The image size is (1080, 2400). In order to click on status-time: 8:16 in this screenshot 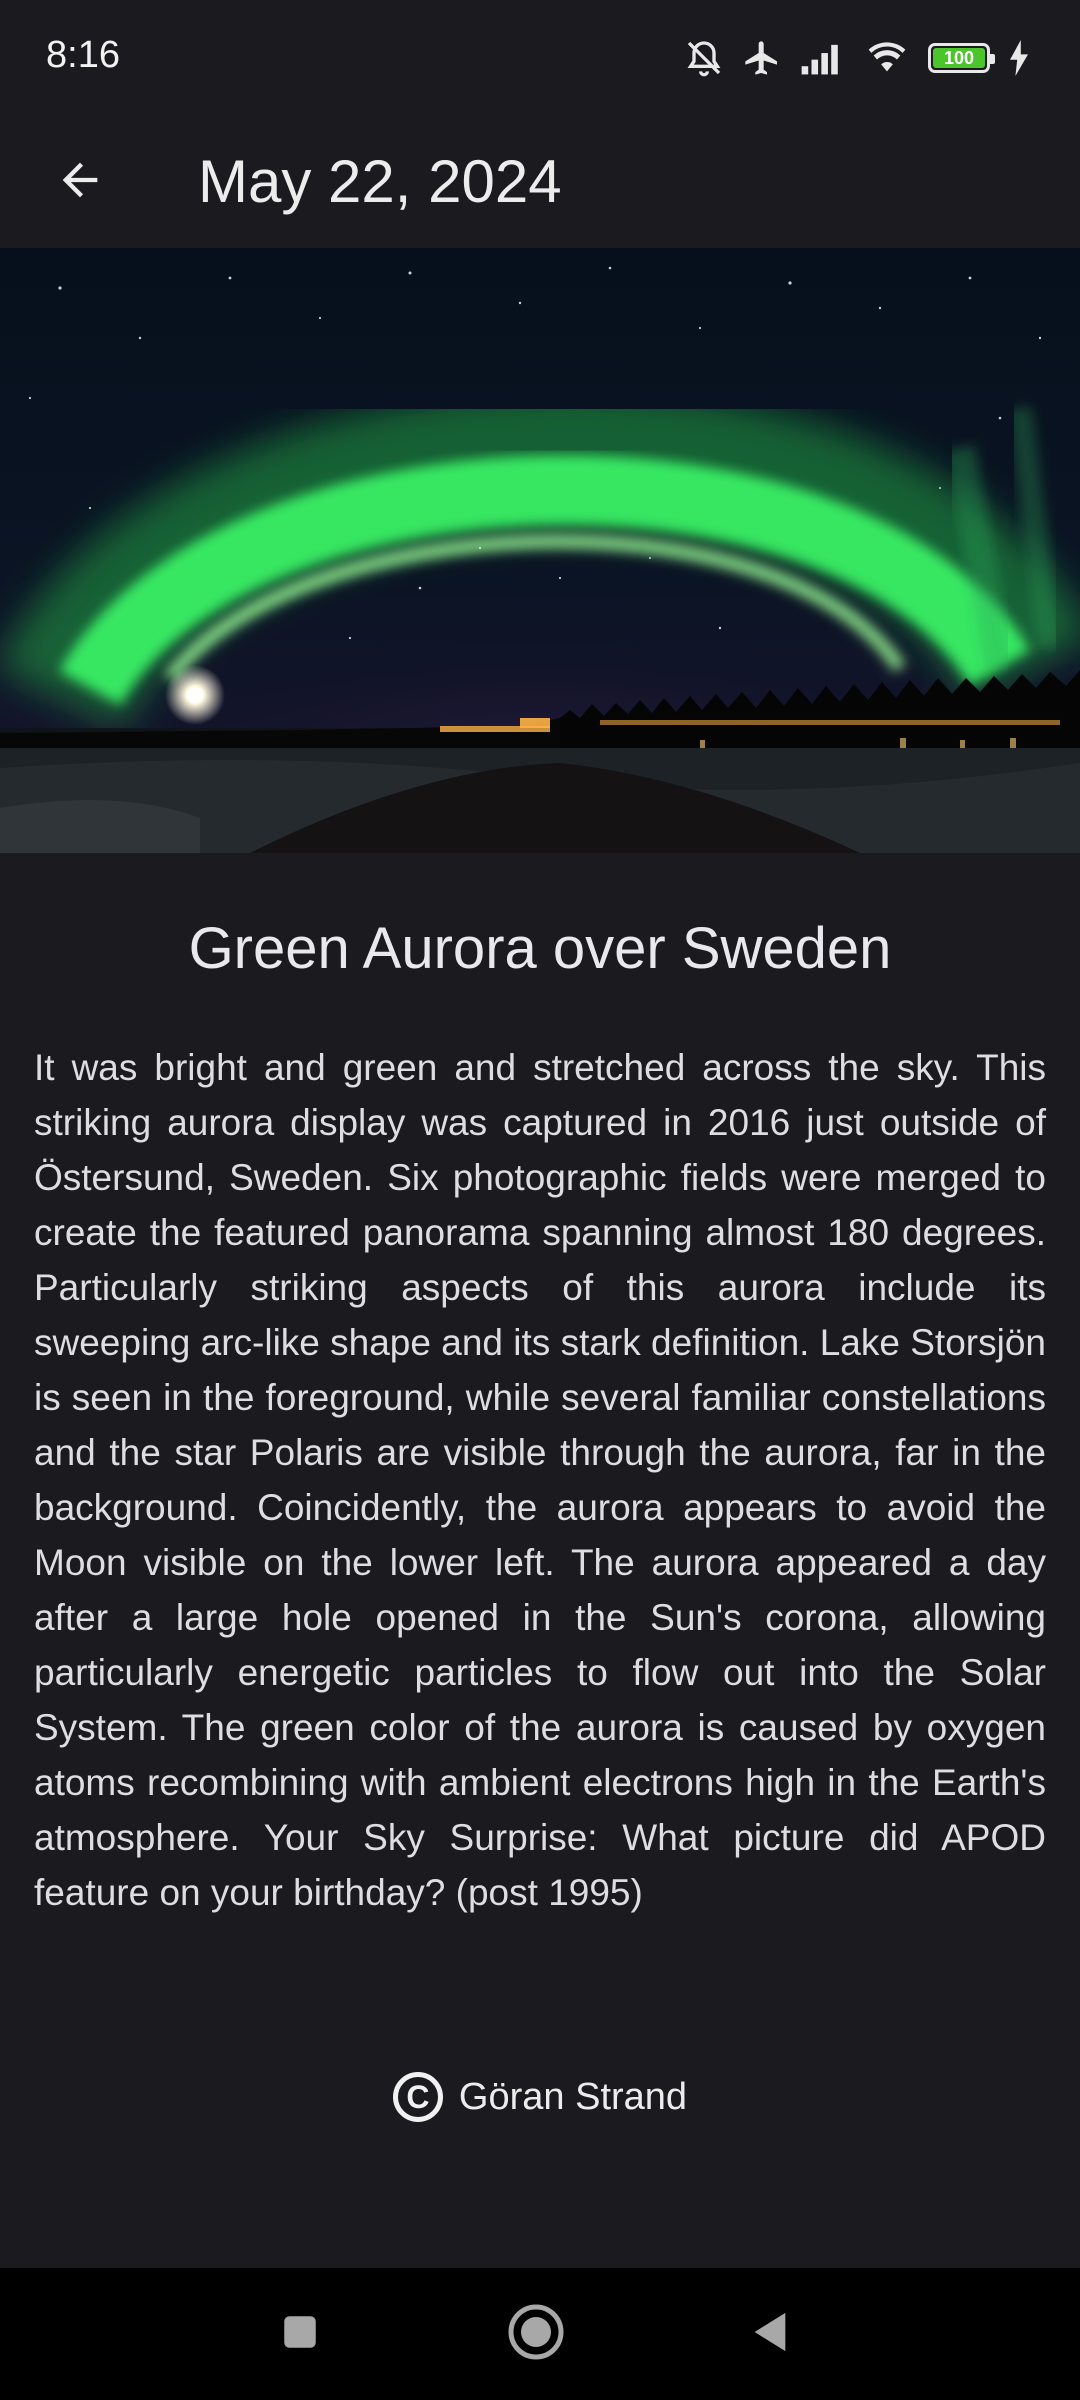, I will do `click(83, 55)`.